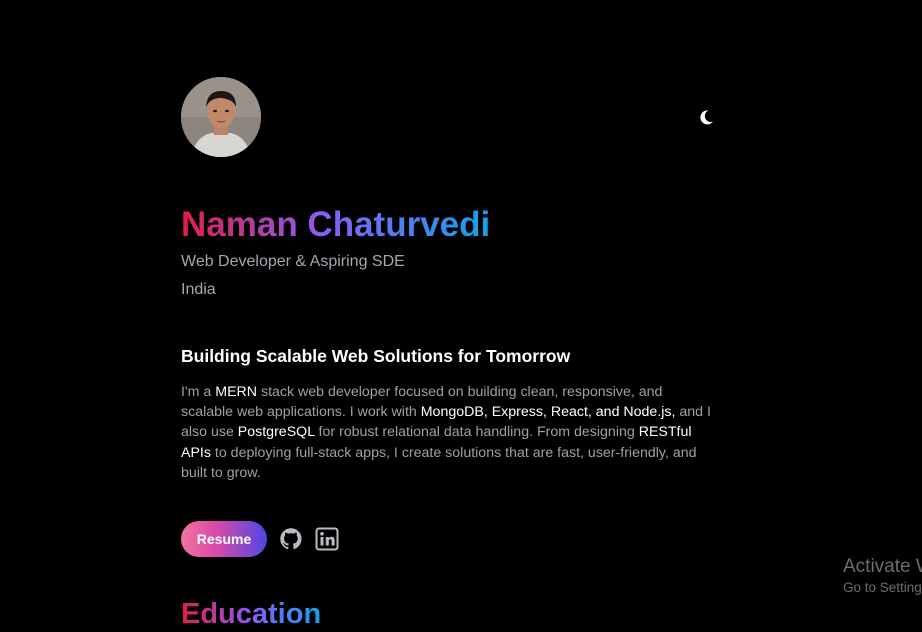  Describe the element at coordinates (276, 432) in the screenshot. I see `about-highlight: PostgreSQL` at that location.